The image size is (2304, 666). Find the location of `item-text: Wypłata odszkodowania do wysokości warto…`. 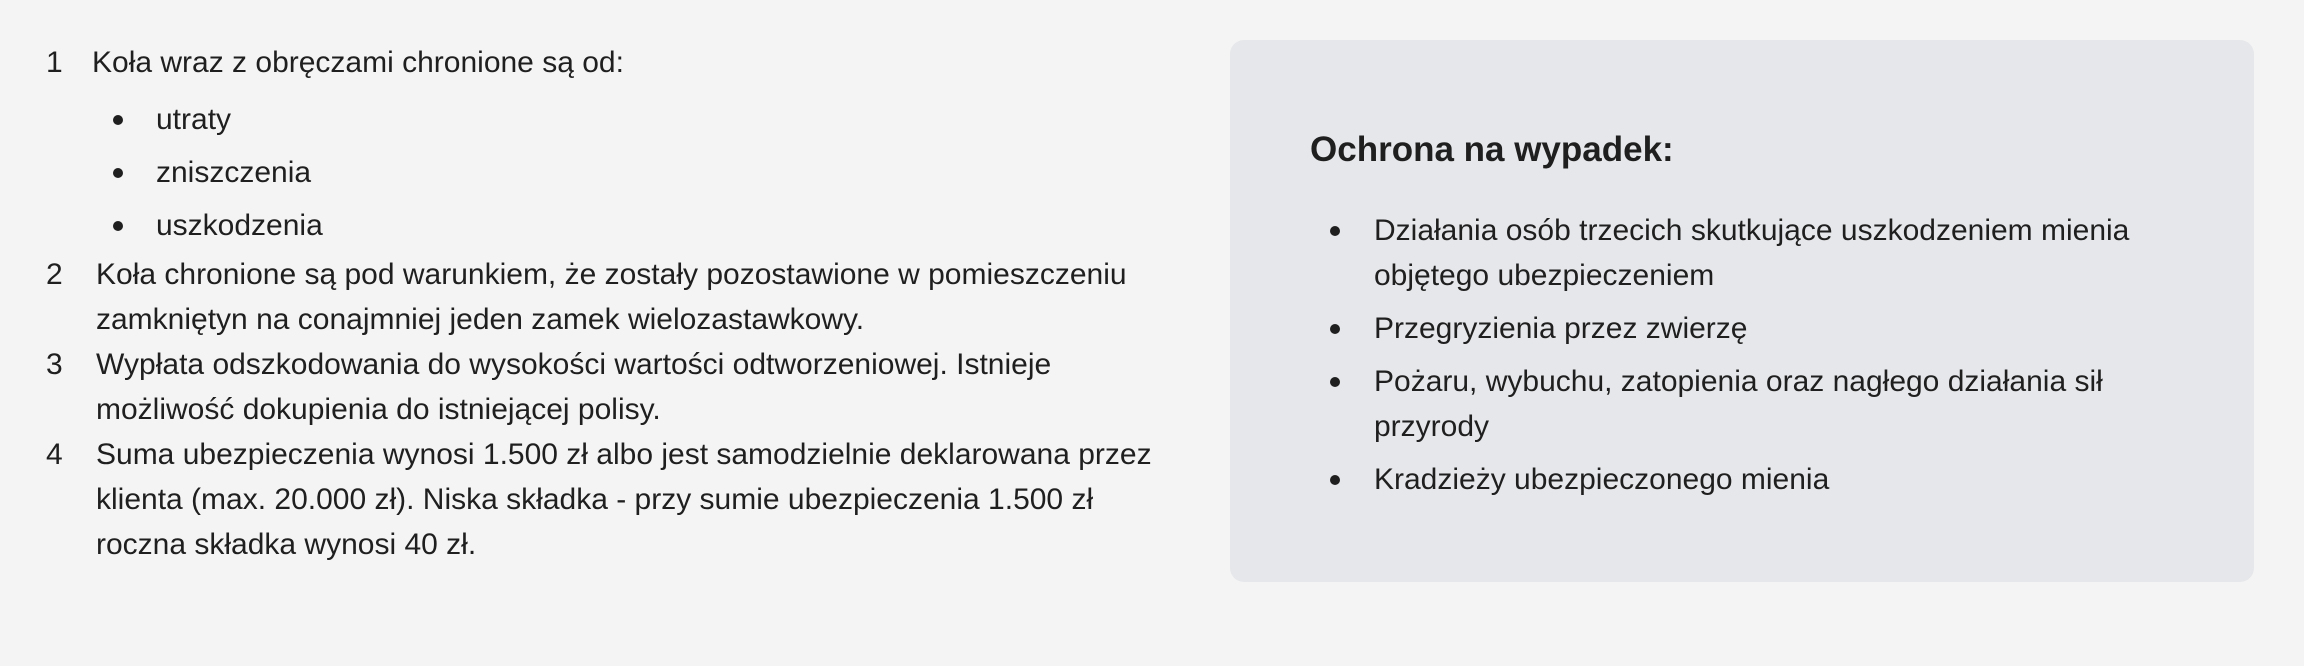

item-text: Wypłata odszkodowania do wysokości warto… is located at coordinates (574, 387).